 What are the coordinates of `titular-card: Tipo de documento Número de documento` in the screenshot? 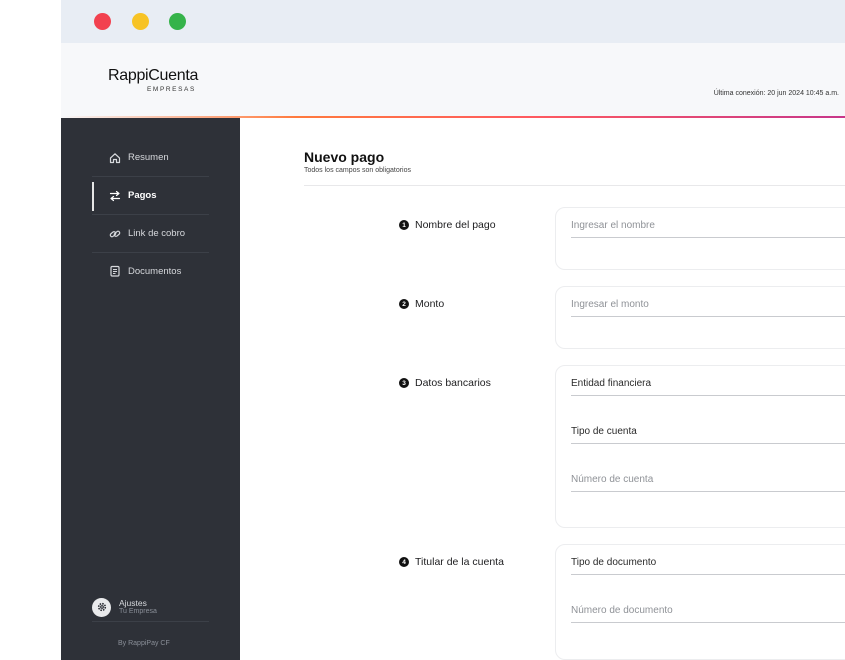 It's located at (700, 602).